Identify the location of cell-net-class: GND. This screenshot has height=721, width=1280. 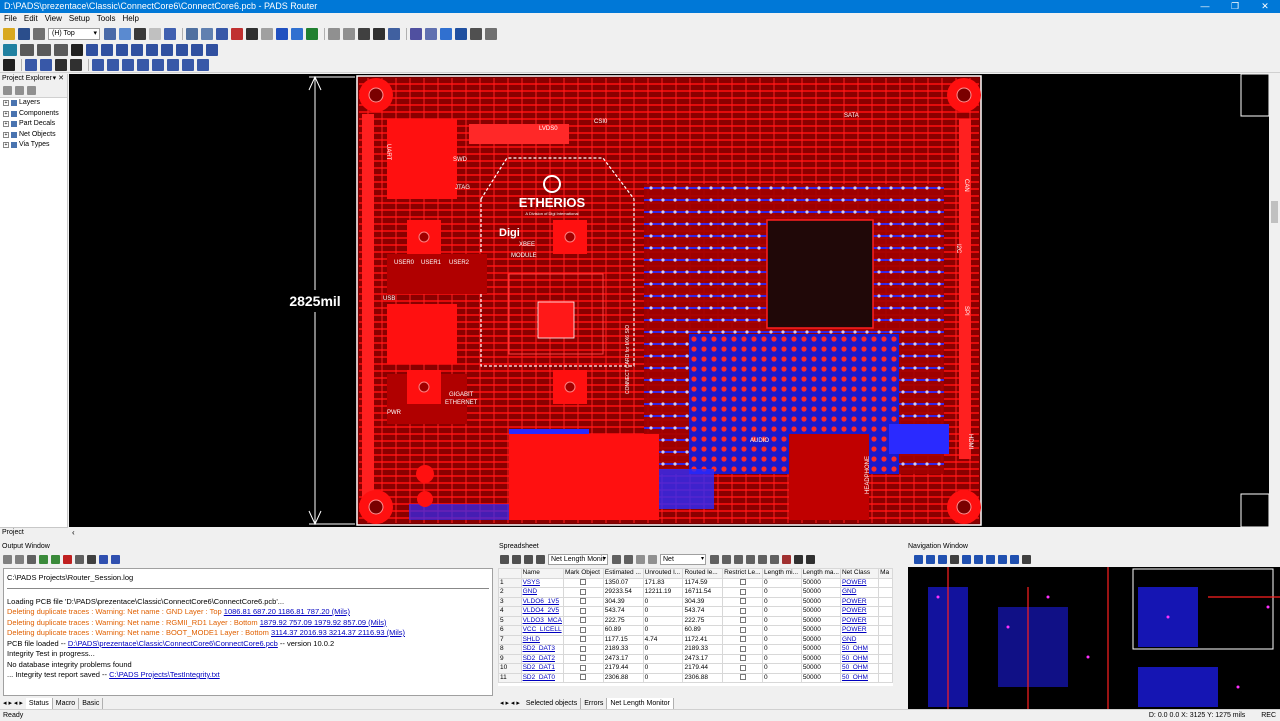
(859, 639).